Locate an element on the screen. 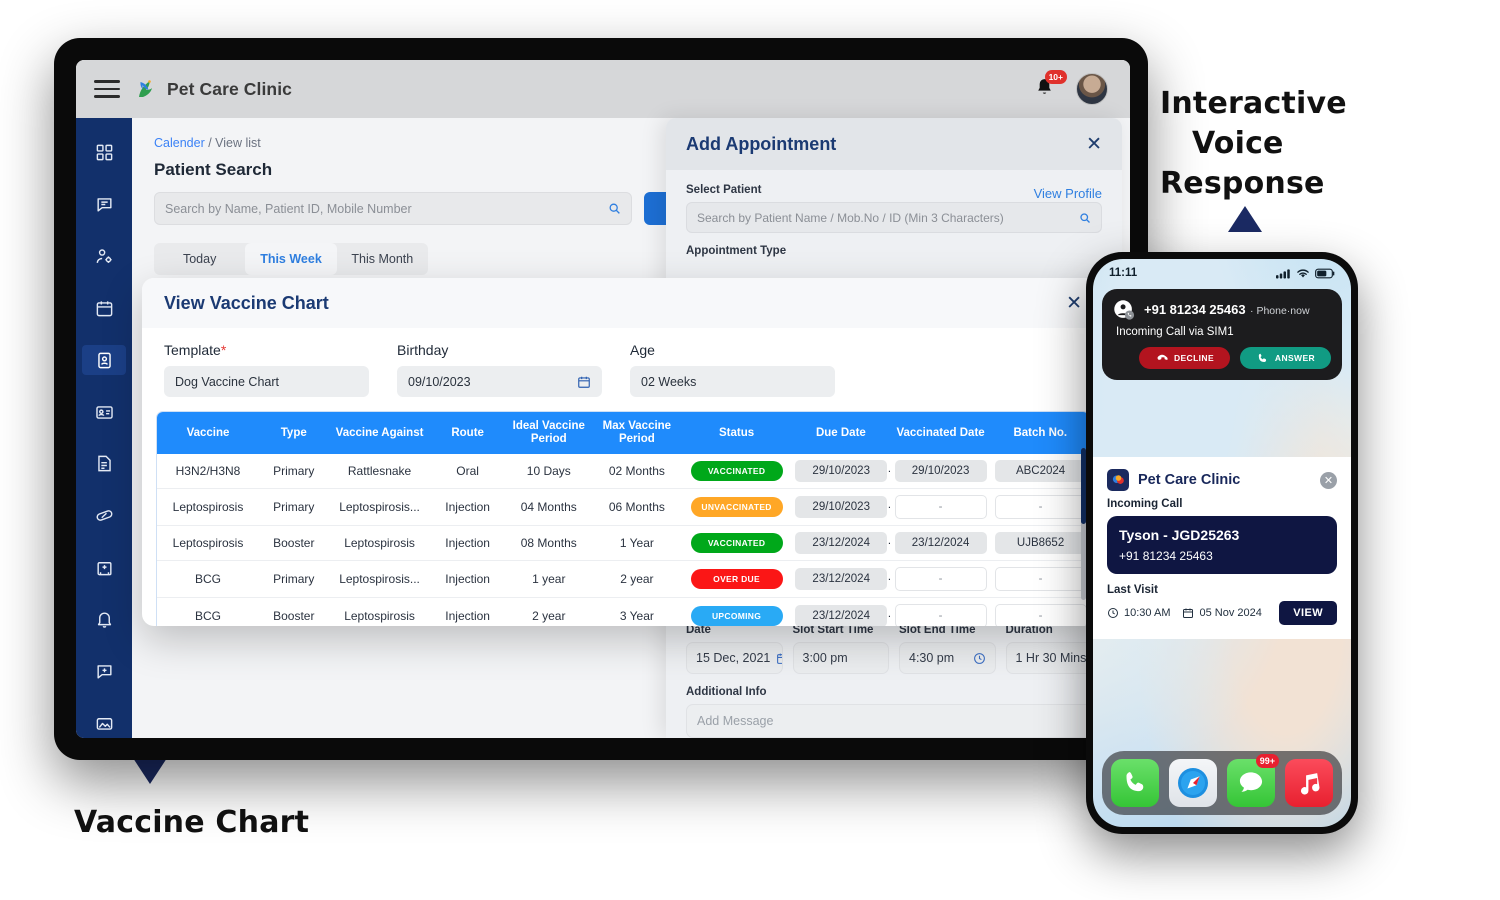  batch-no-cell: ABC2024 is located at coordinates (1040, 472).